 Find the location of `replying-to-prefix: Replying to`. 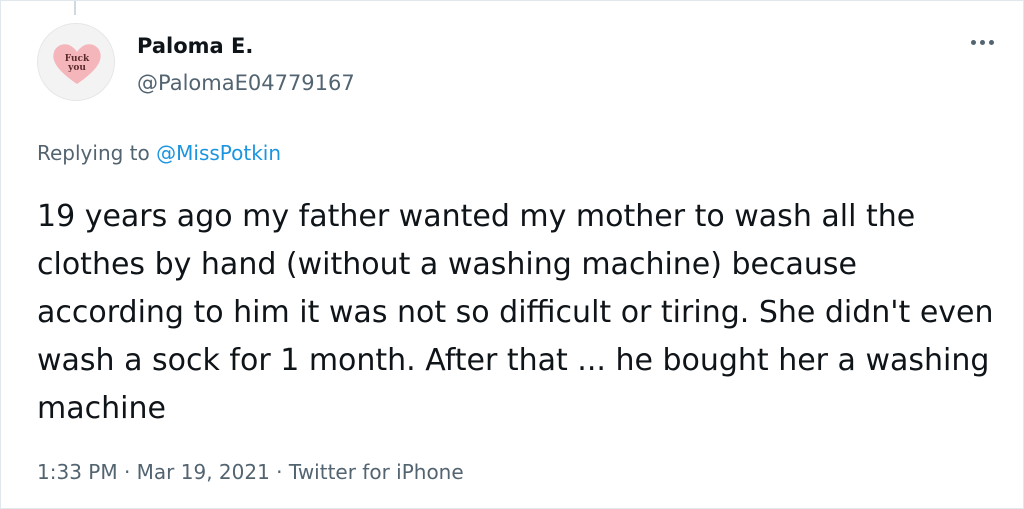

replying-to-prefix: Replying to is located at coordinates (97, 153).